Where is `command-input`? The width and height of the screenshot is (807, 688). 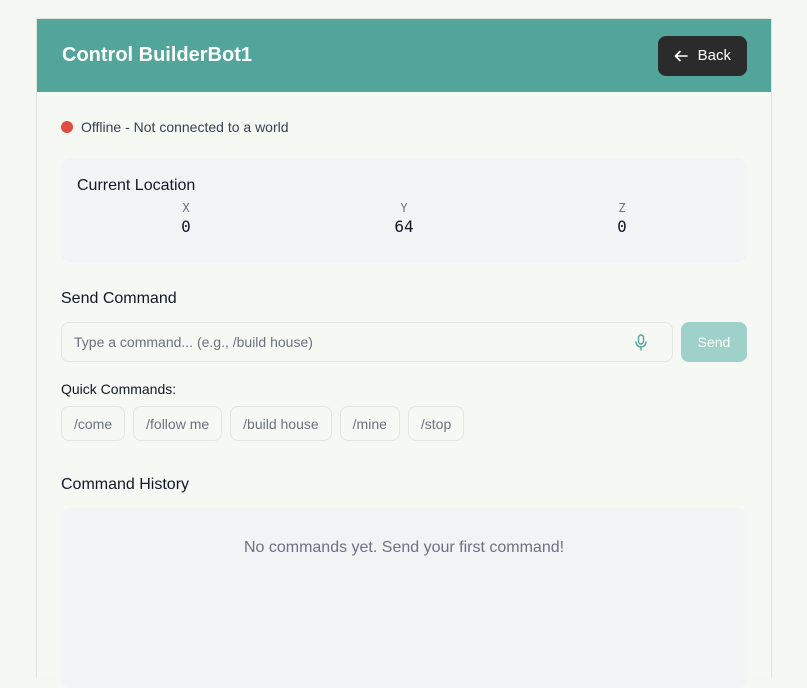 command-input is located at coordinates (367, 342).